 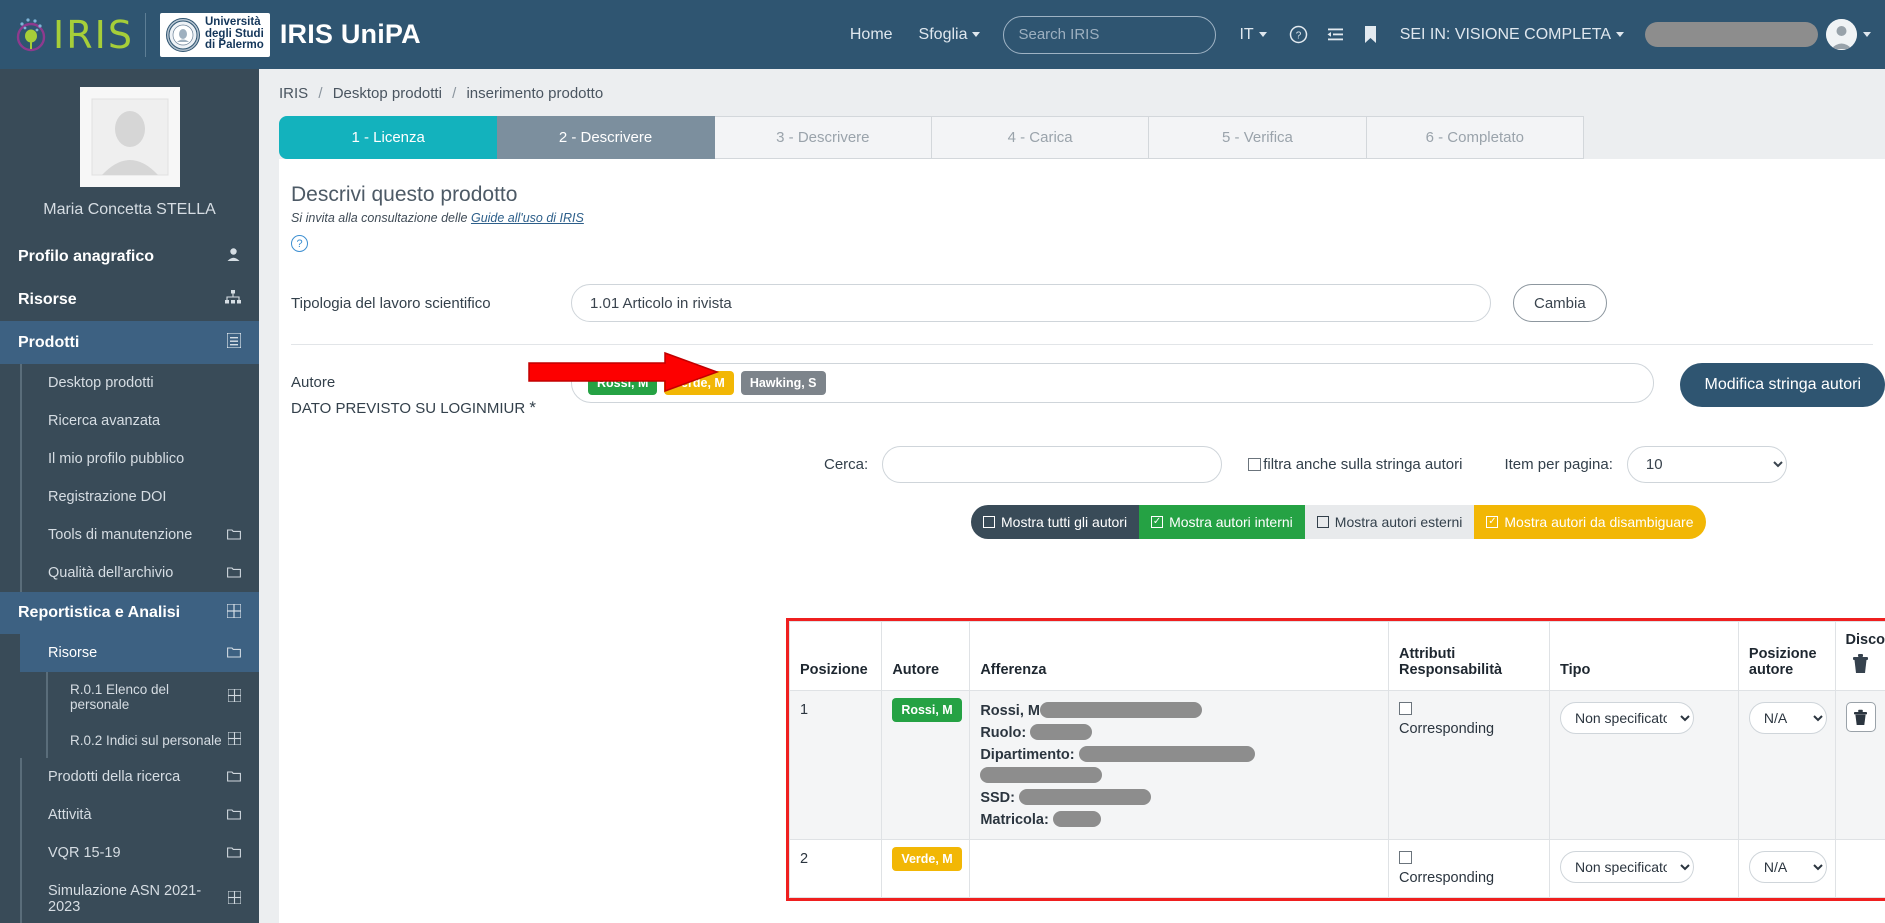 What do you see at coordinates (125, 899) in the screenshot?
I see `sidebar-item-label: Simulazione ASN 2021-2023` at bounding box center [125, 899].